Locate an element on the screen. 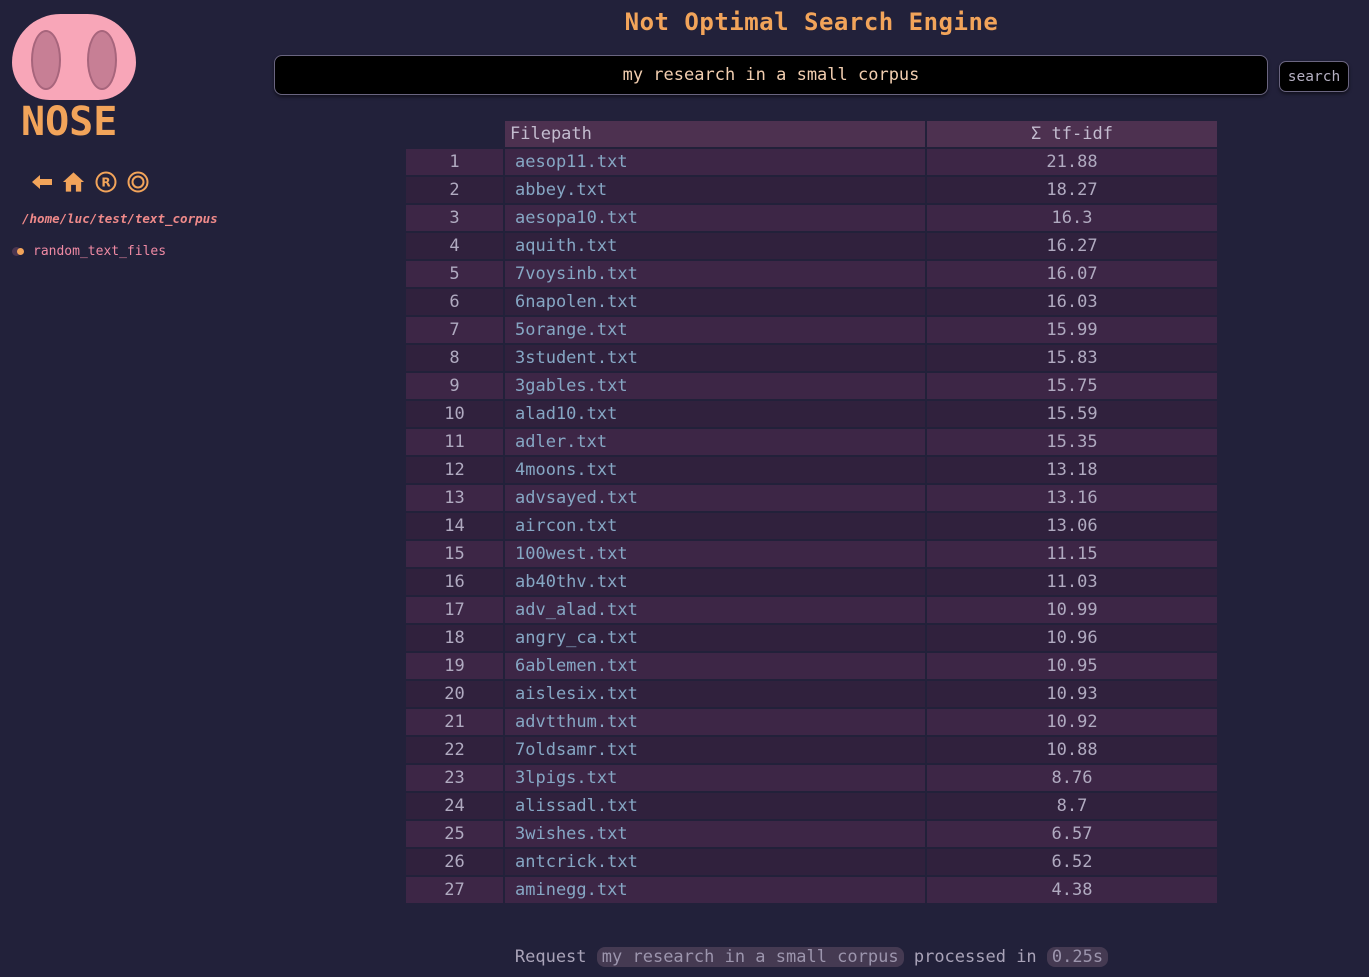 The width and height of the screenshot is (1369, 977). result-filepath-link: 7oldsamr.txt is located at coordinates (576, 750).